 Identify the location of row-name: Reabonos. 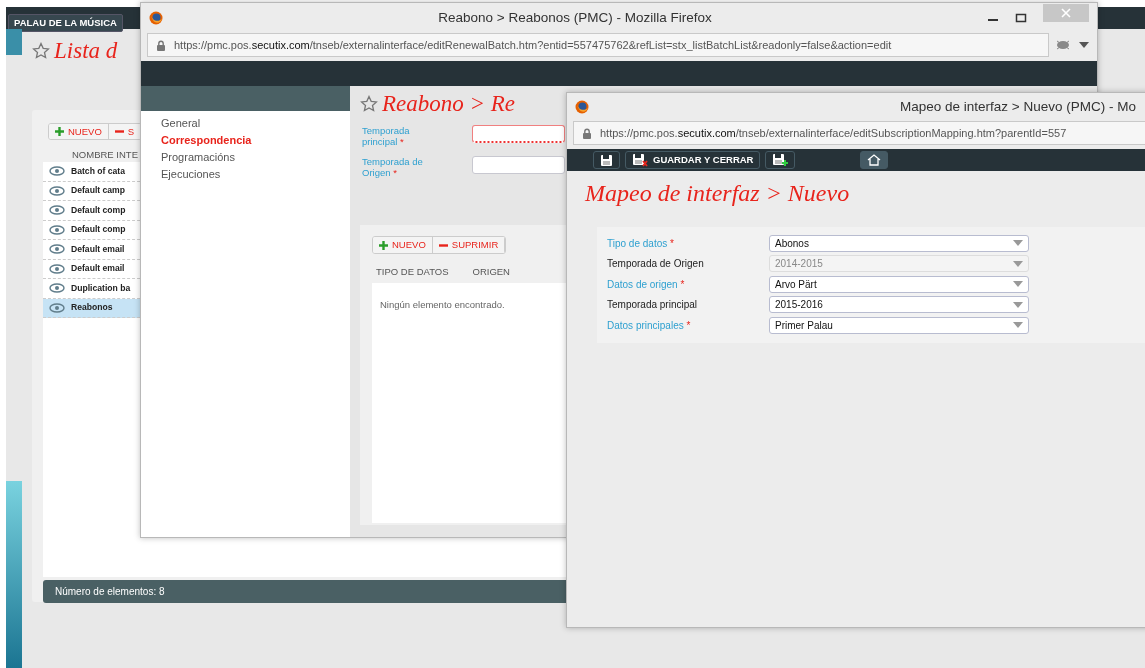
(92, 308).